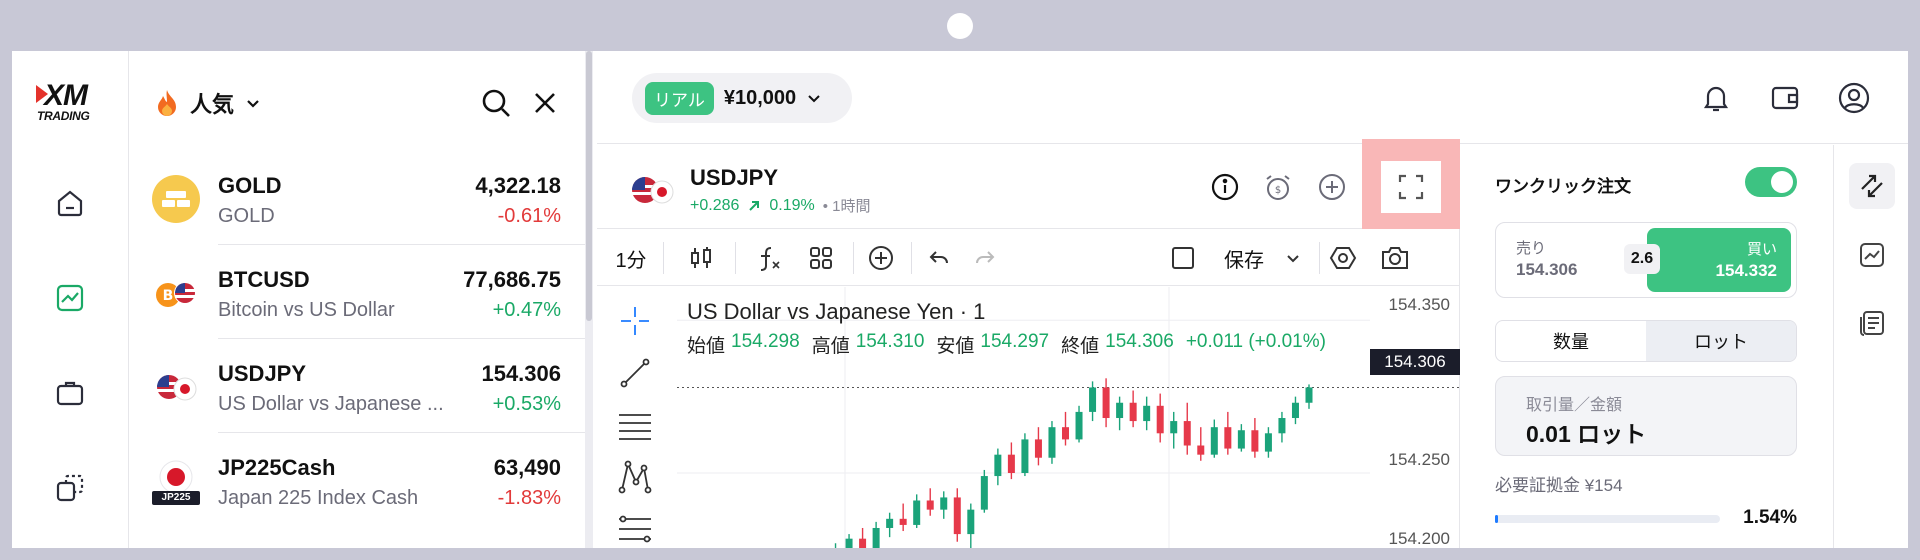  What do you see at coordinates (765, 341) in the screenshot?
I see `open-value: 154.298` at bounding box center [765, 341].